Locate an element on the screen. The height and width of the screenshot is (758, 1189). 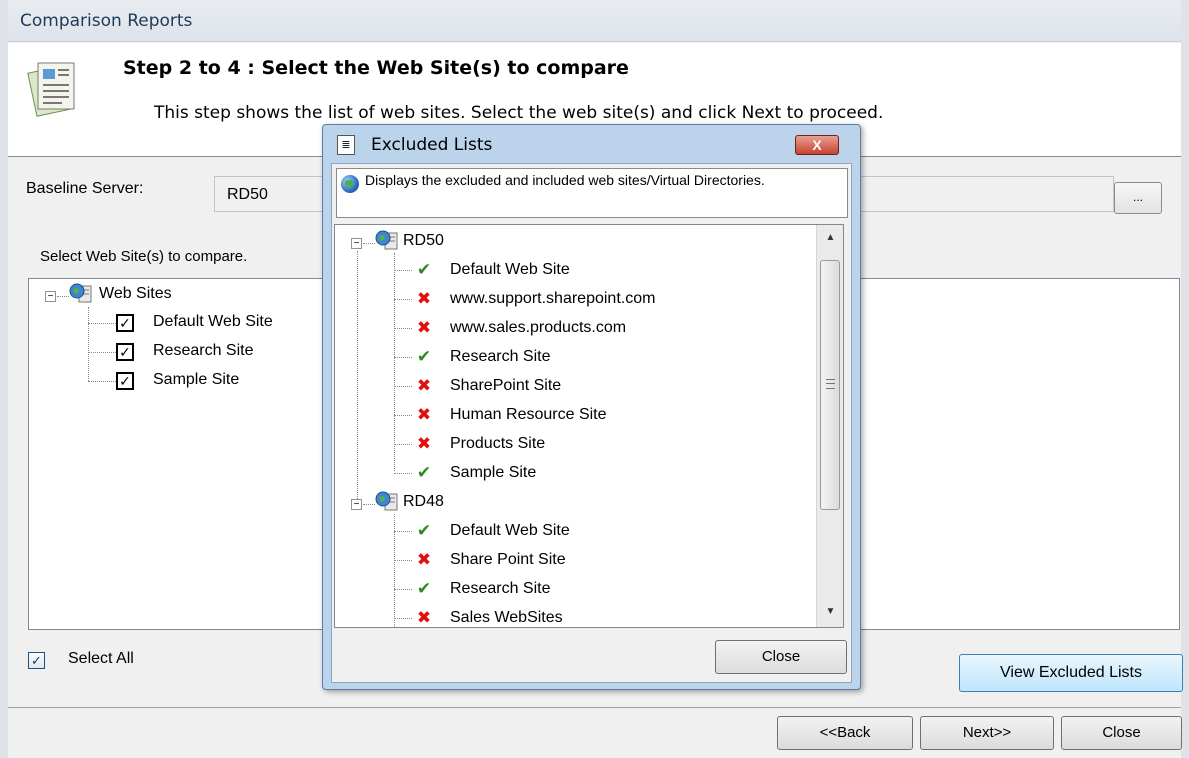
scroll-up-arrow-icon: ▲ is located at coordinates (830, 238).